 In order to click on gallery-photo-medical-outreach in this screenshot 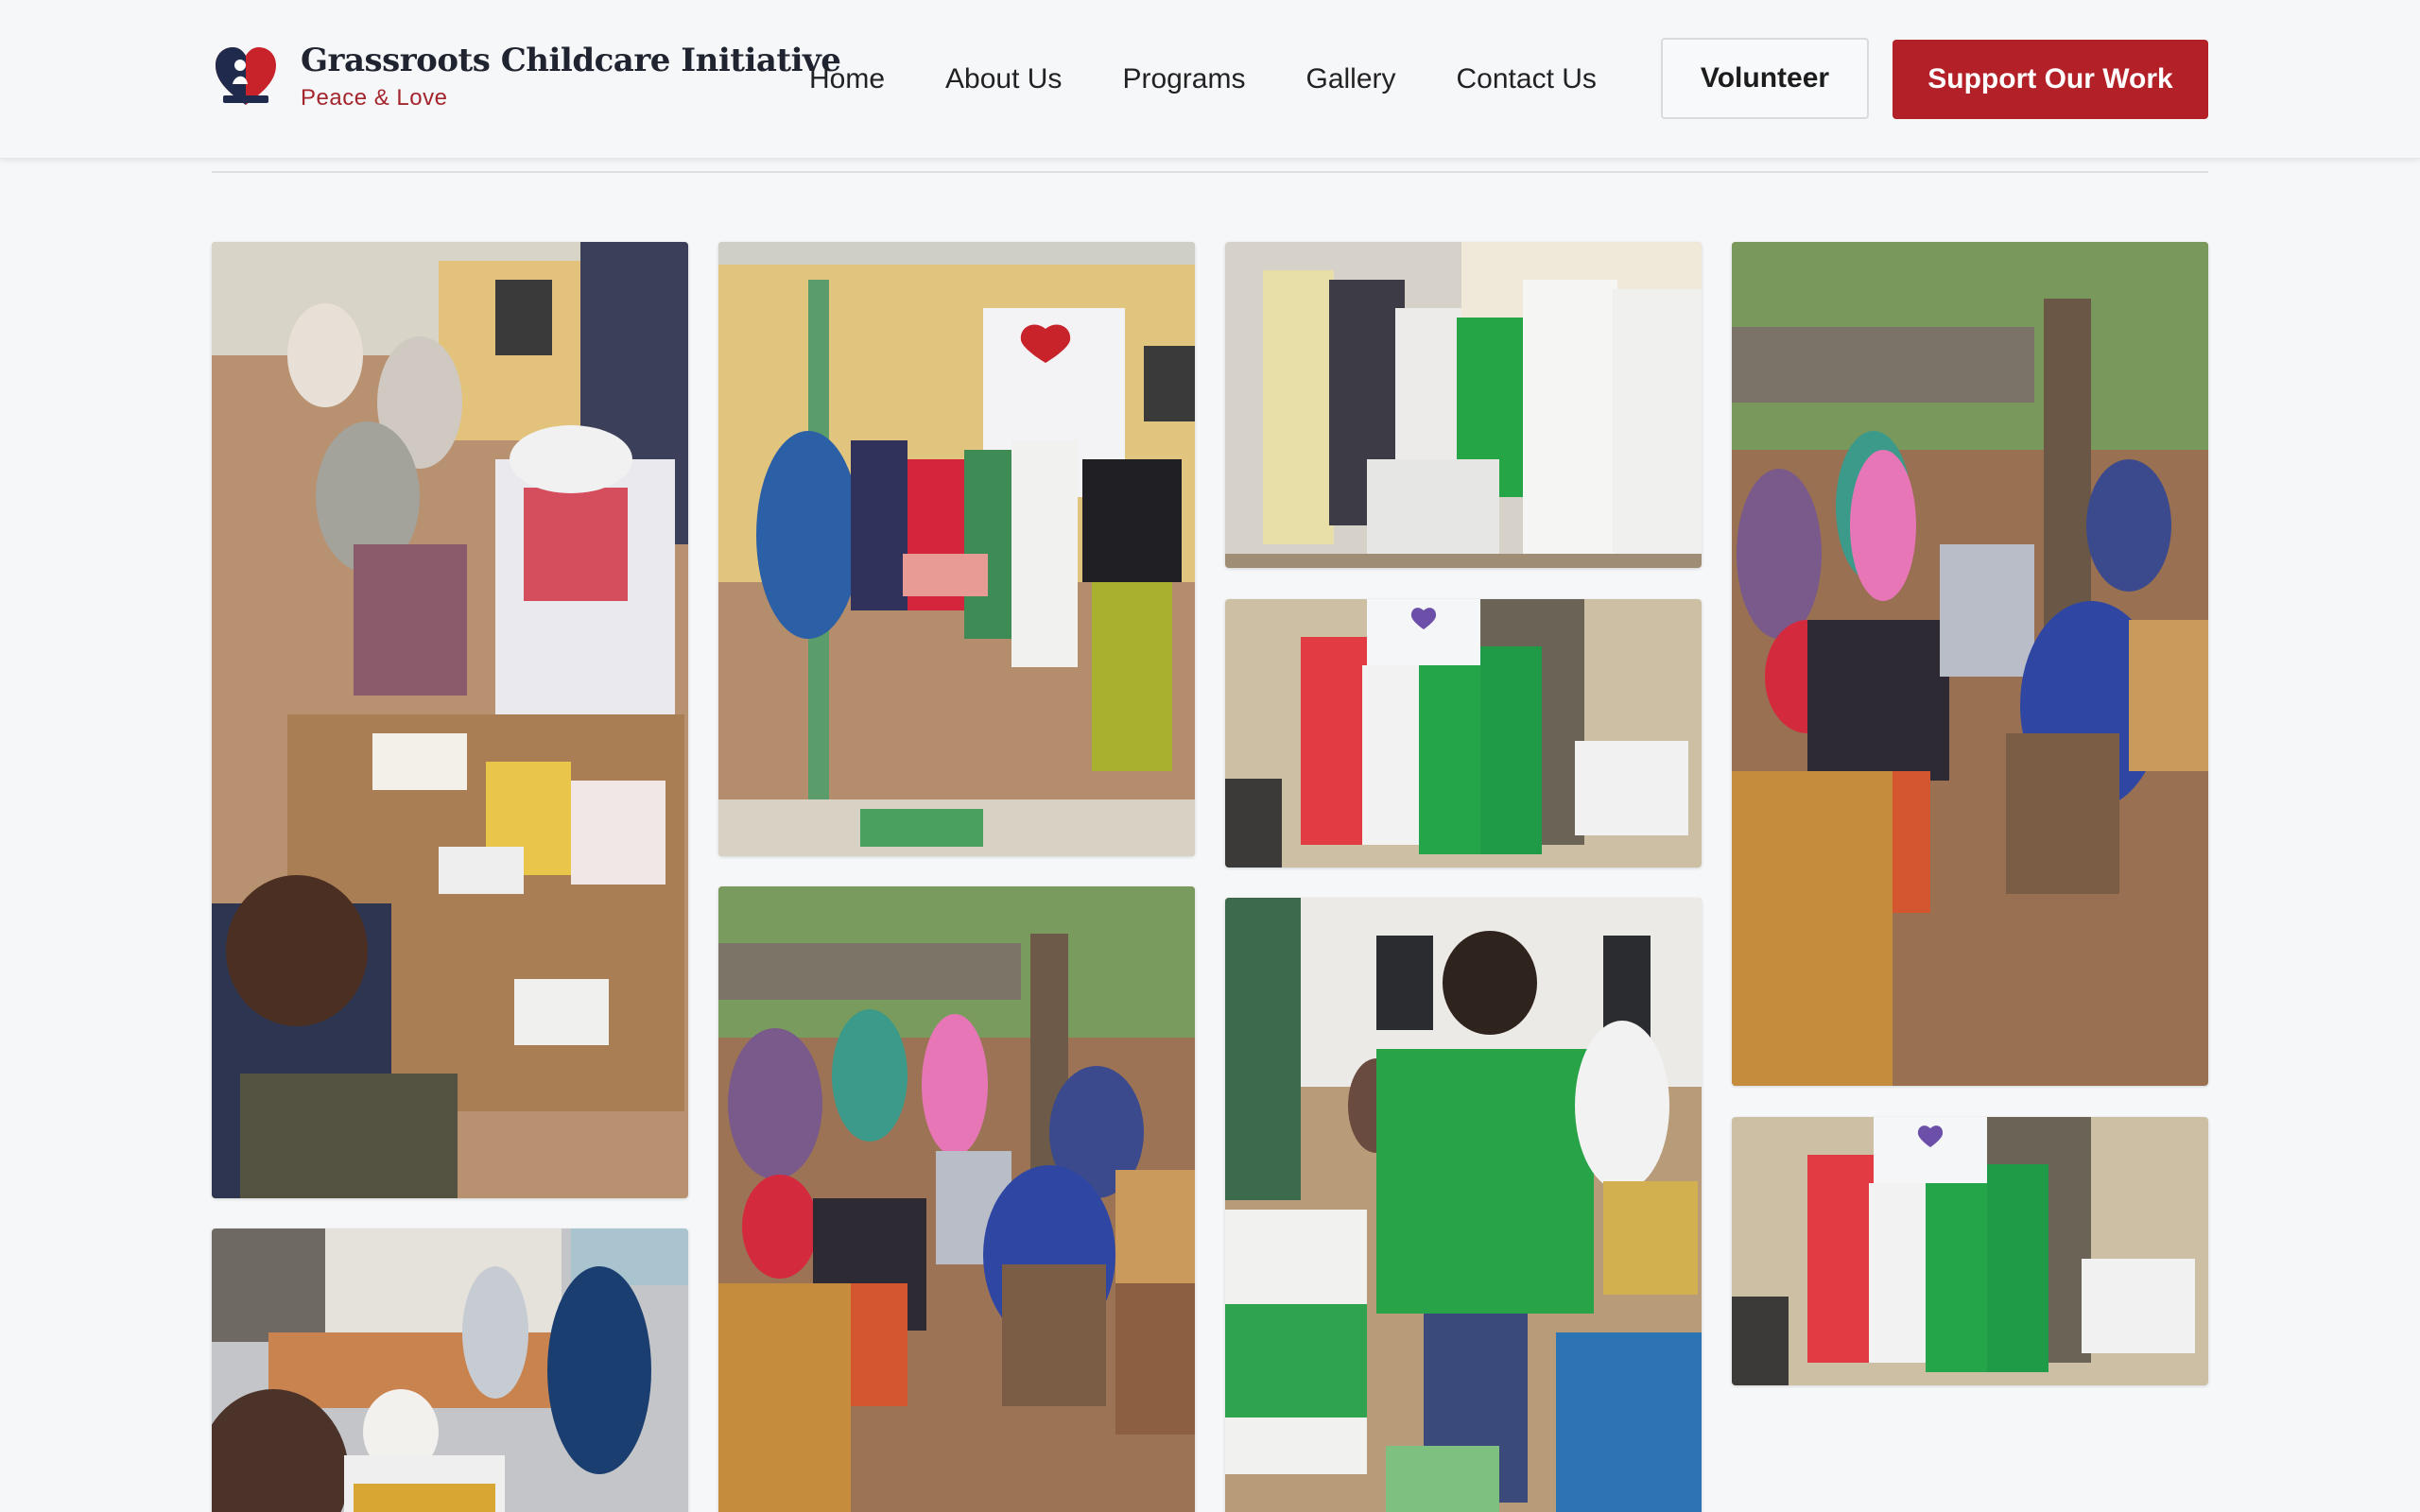, I will do `click(450, 720)`.